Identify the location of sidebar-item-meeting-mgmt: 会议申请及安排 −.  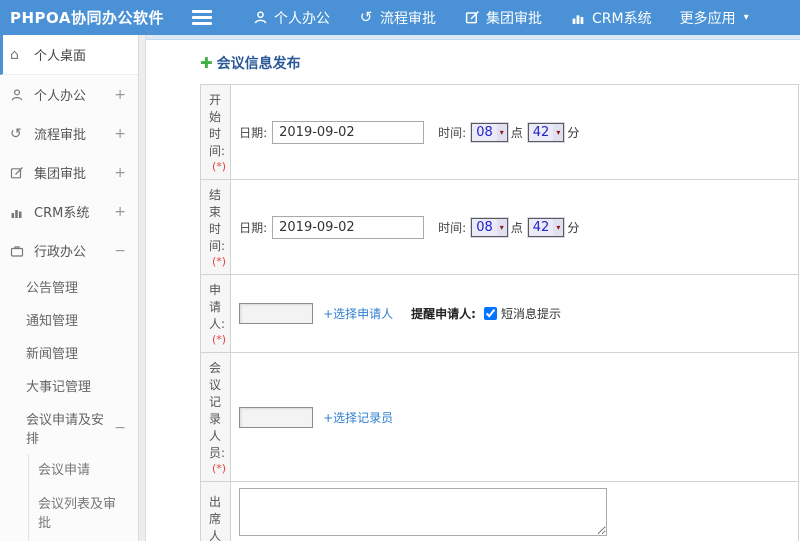
(69, 428).